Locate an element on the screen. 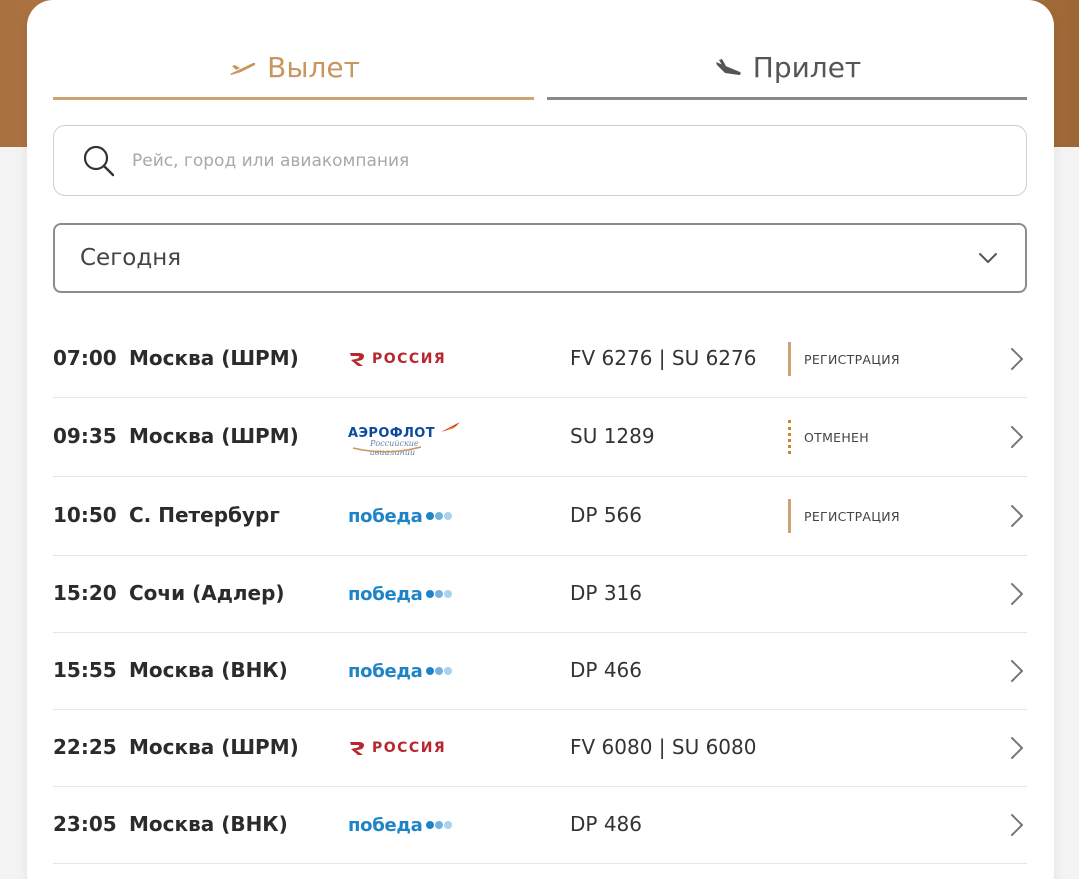 This screenshot has height=879, width=1079. flight-row: 10:50 С. Петербург победа DP 566 РЕГИСТРАЦИЯ is located at coordinates (540, 516).